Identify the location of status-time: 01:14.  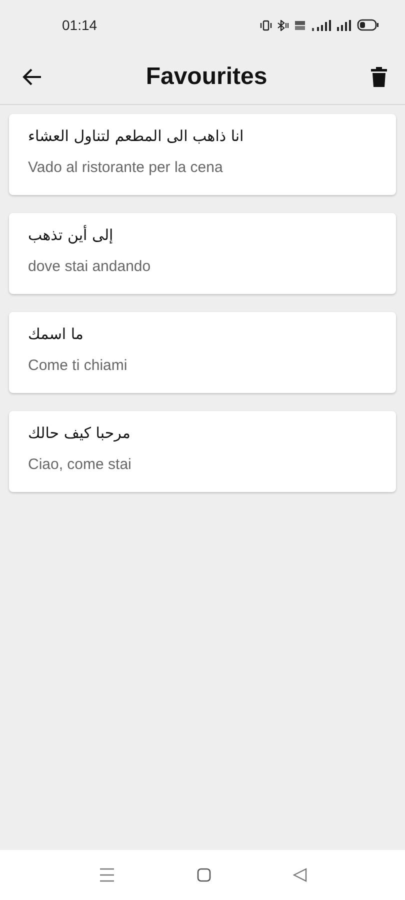
(80, 25).